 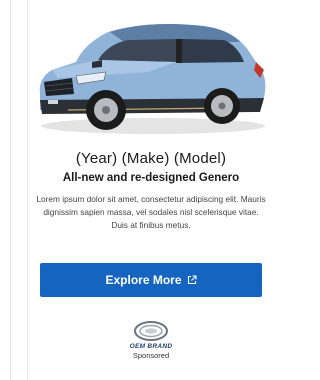 What do you see at coordinates (5, 190) in the screenshot?
I see `adjacent-card-edge` at bounding box center [5, 190].